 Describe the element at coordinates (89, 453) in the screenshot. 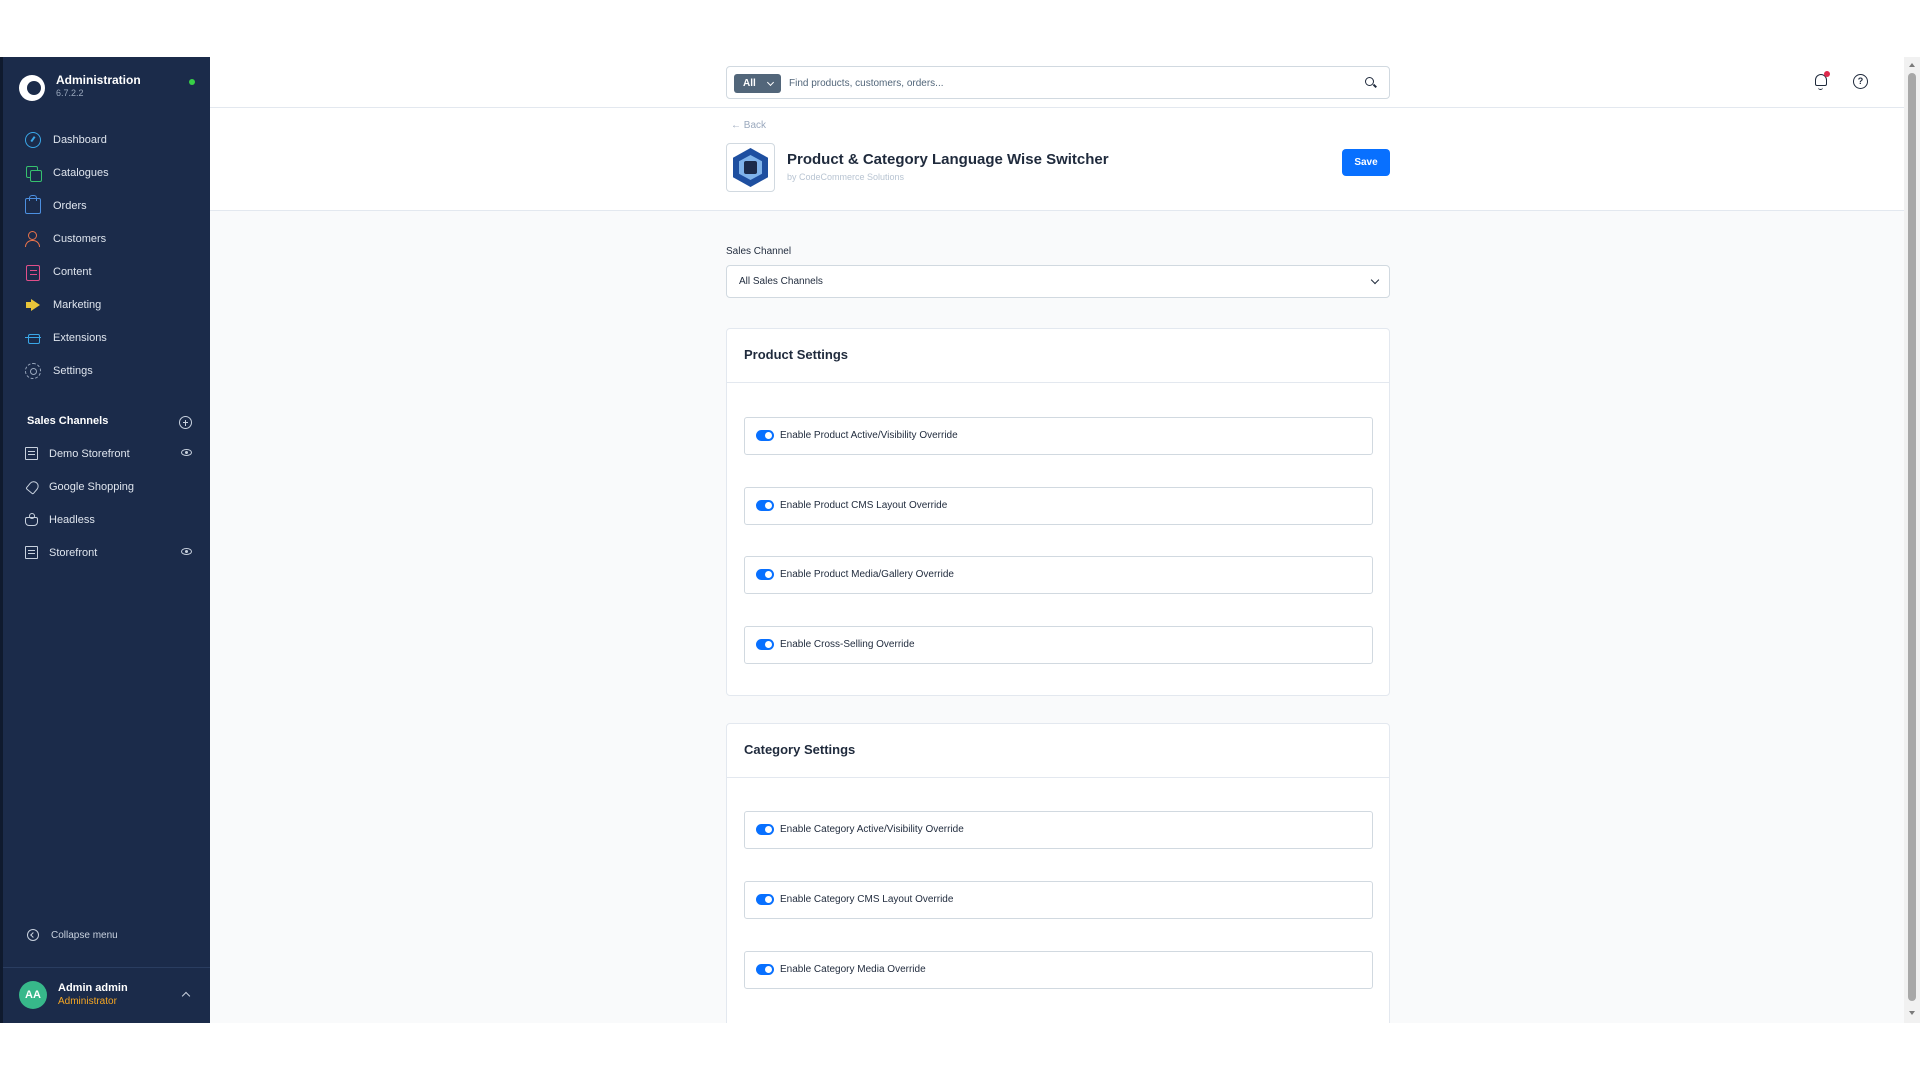

I see `sales-channel-label: Demo Storefront` at that location.